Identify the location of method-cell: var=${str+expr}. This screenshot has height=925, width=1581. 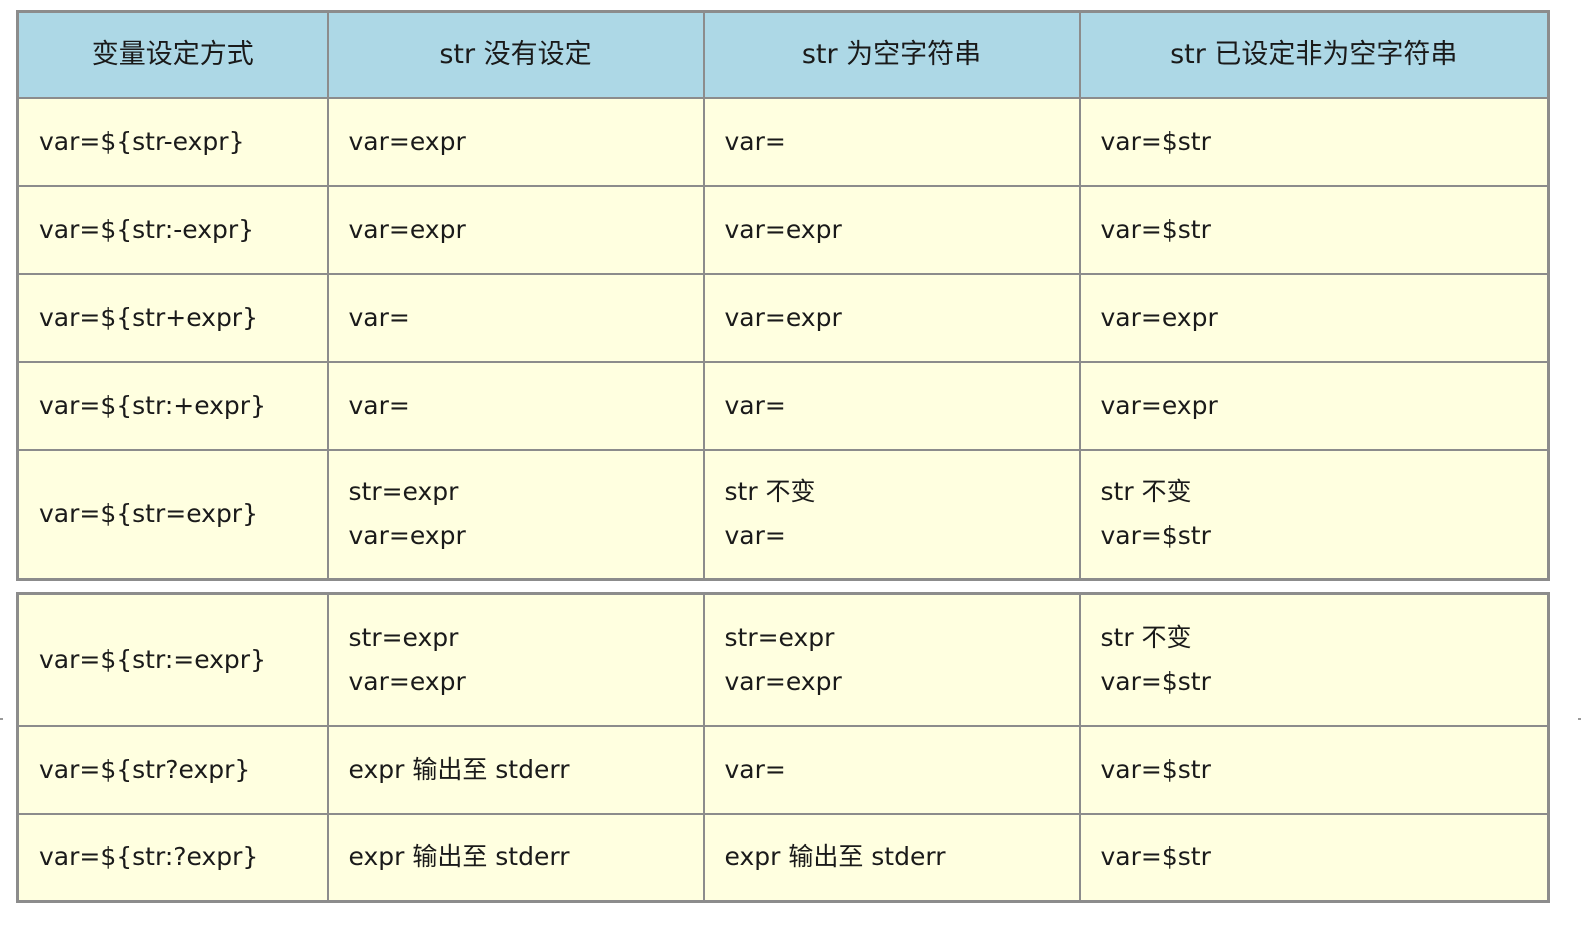
(172, 317).